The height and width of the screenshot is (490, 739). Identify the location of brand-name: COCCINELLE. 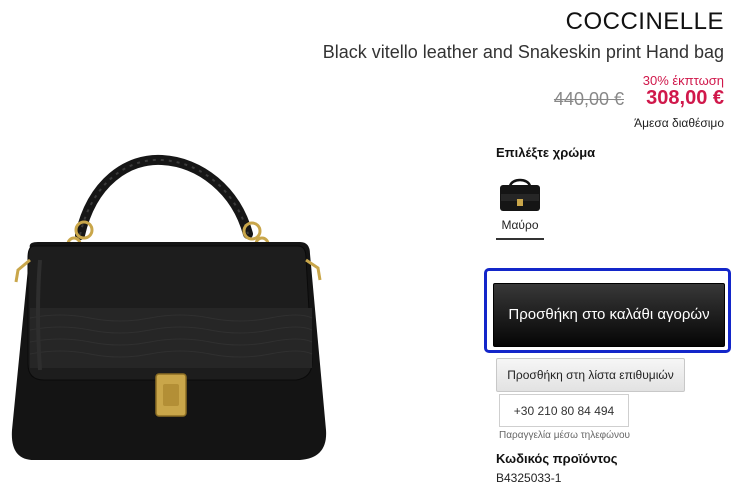
(644, 21).